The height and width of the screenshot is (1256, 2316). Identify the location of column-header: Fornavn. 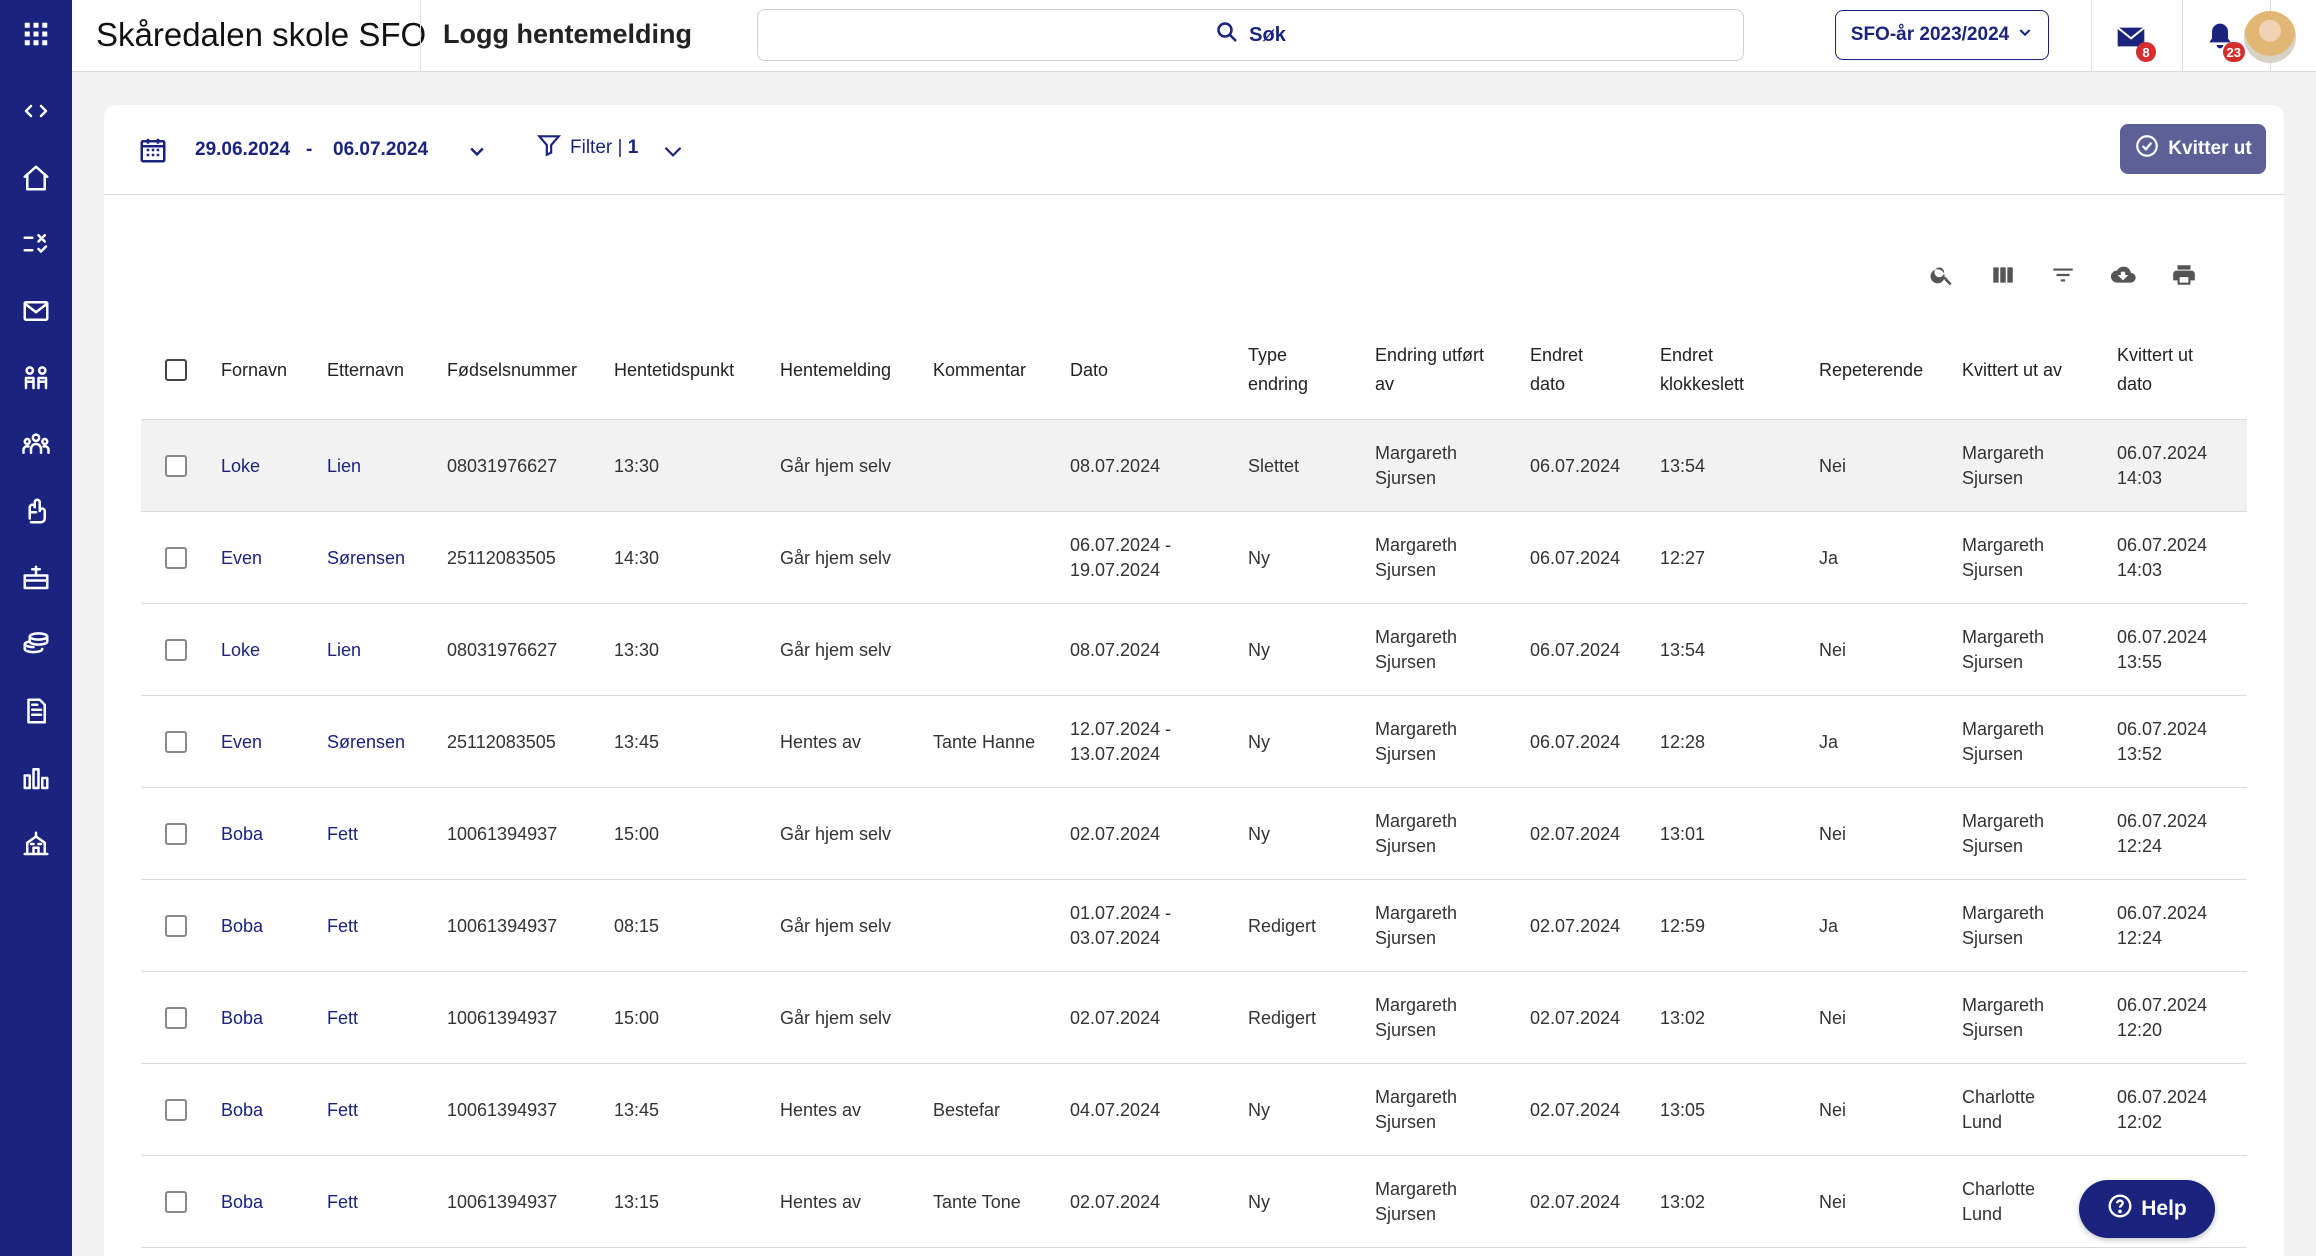
(254, 370).